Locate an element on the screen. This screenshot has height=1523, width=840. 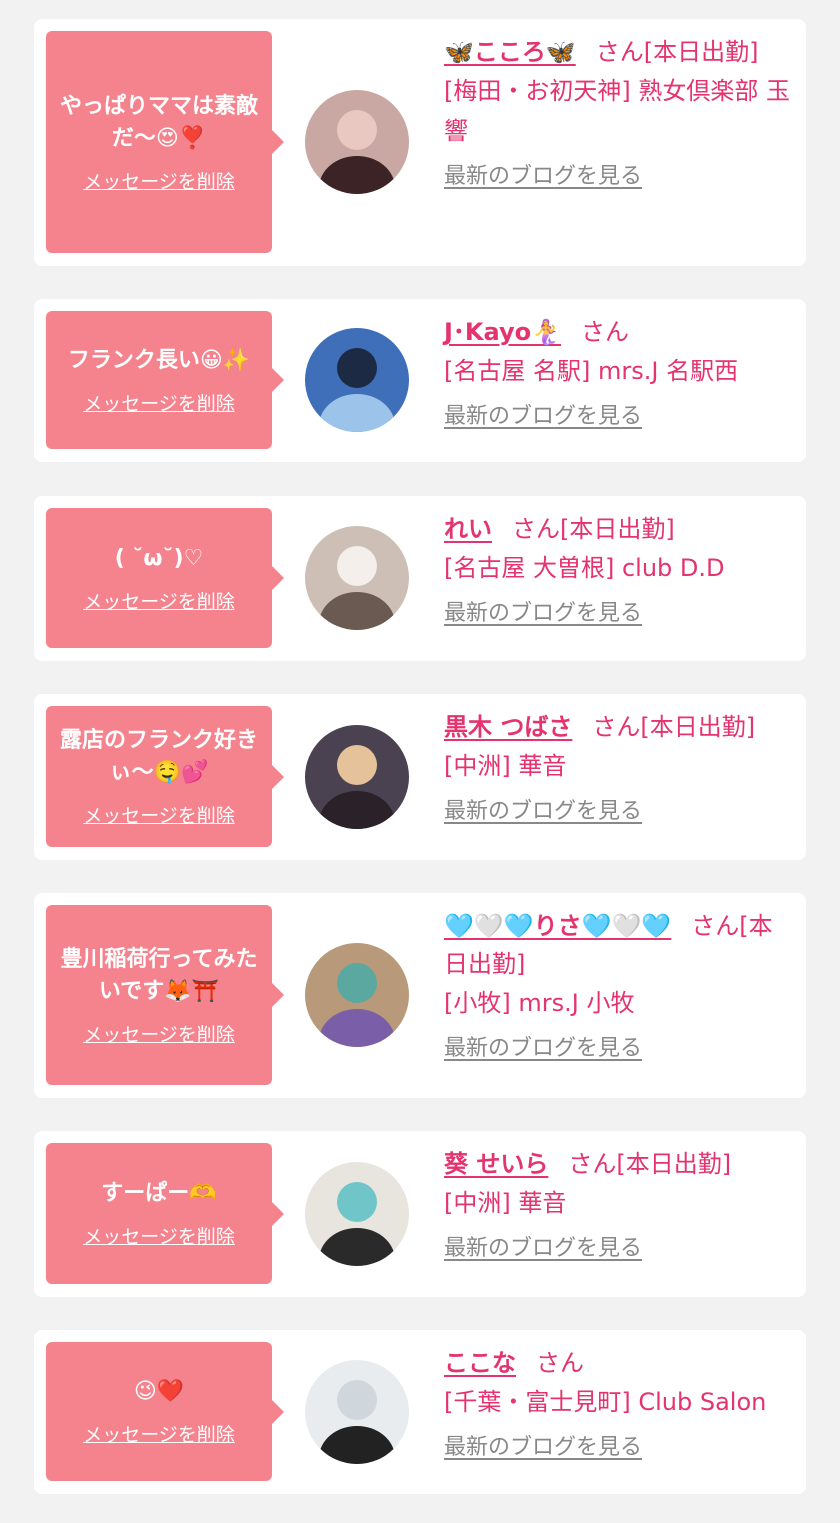
shop-name: [名古屋 名駅] mrs.J 名駅西 is located at coordinates (591, 371).